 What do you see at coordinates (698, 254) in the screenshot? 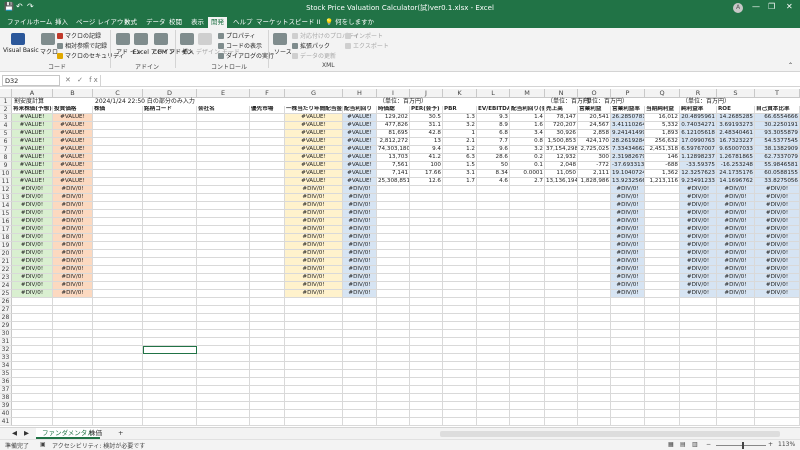
I see `cell-R20: #DIV/0!` at bounding box center [698, 254].